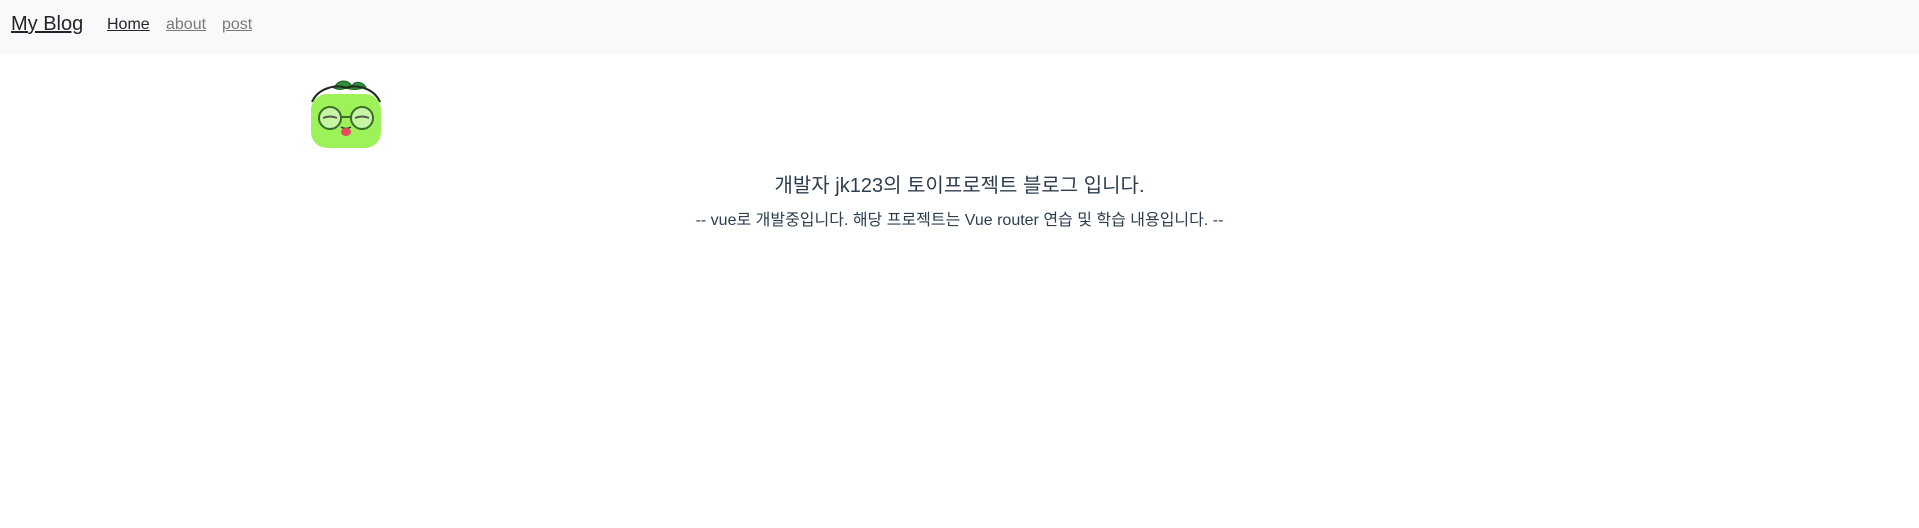 The image size is (1919, 528). What do you see at coordinates (346, 113) in the screenshot?
I see `green-apple-character-icon` at bounding box center [346, 113].